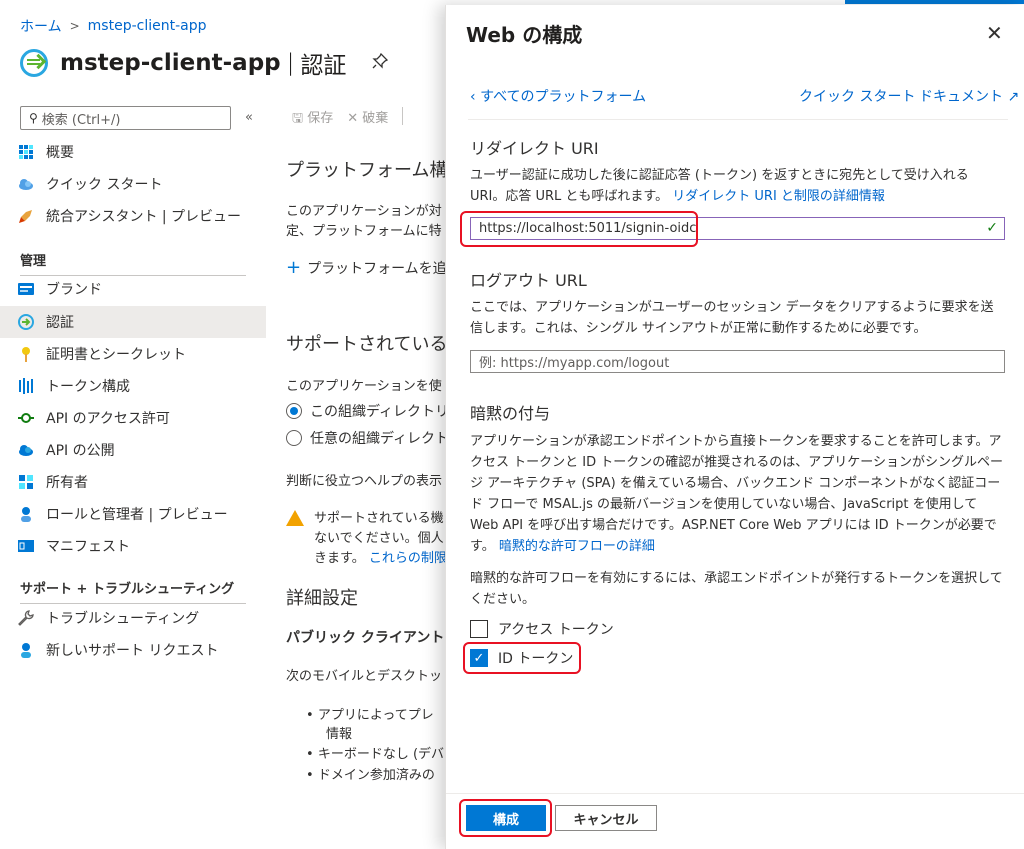 The width and height of the screenshot is (1024, 849). What do you see at coordinates (88, 387) in the screenshot?
I see `sidebar-item-label: トークン構成` at bounding box center [88, 387].